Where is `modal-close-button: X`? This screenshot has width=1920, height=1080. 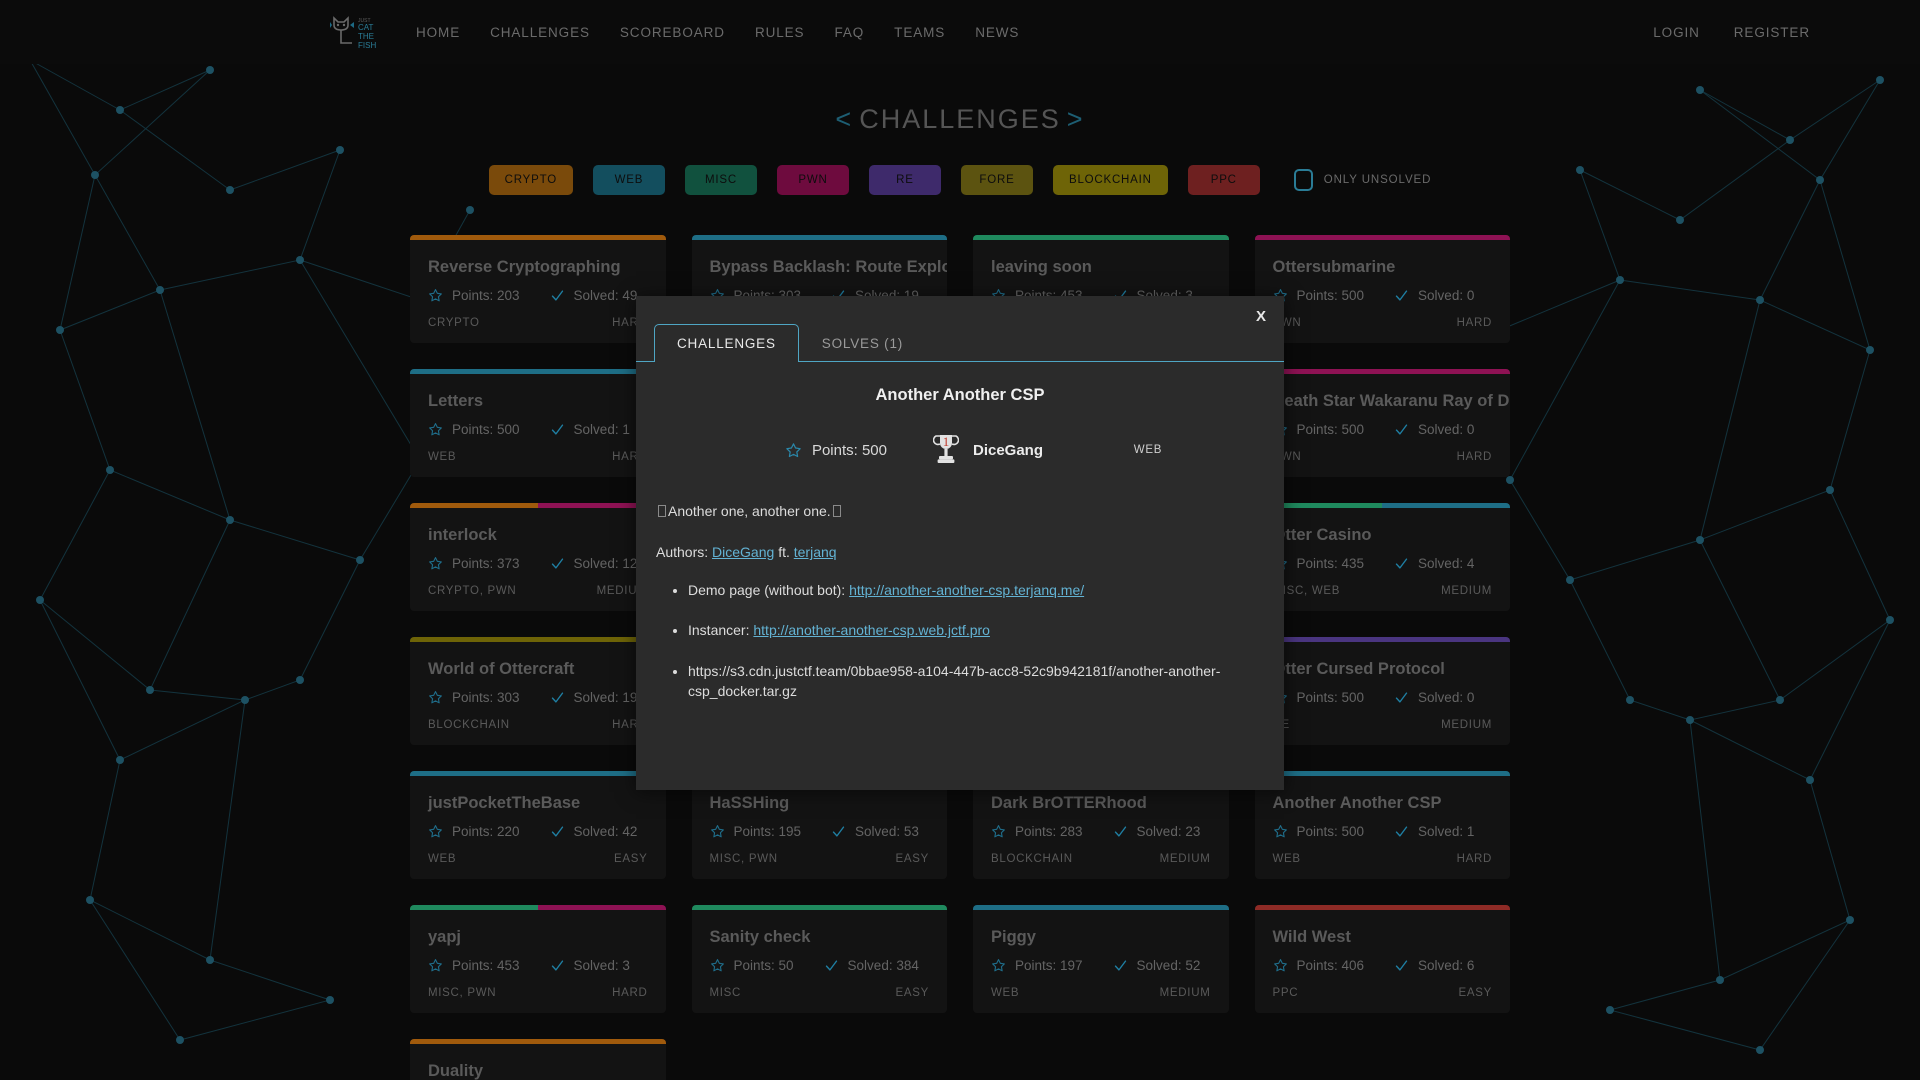
modal-close-button: X is located at coordinates (1261, 316).